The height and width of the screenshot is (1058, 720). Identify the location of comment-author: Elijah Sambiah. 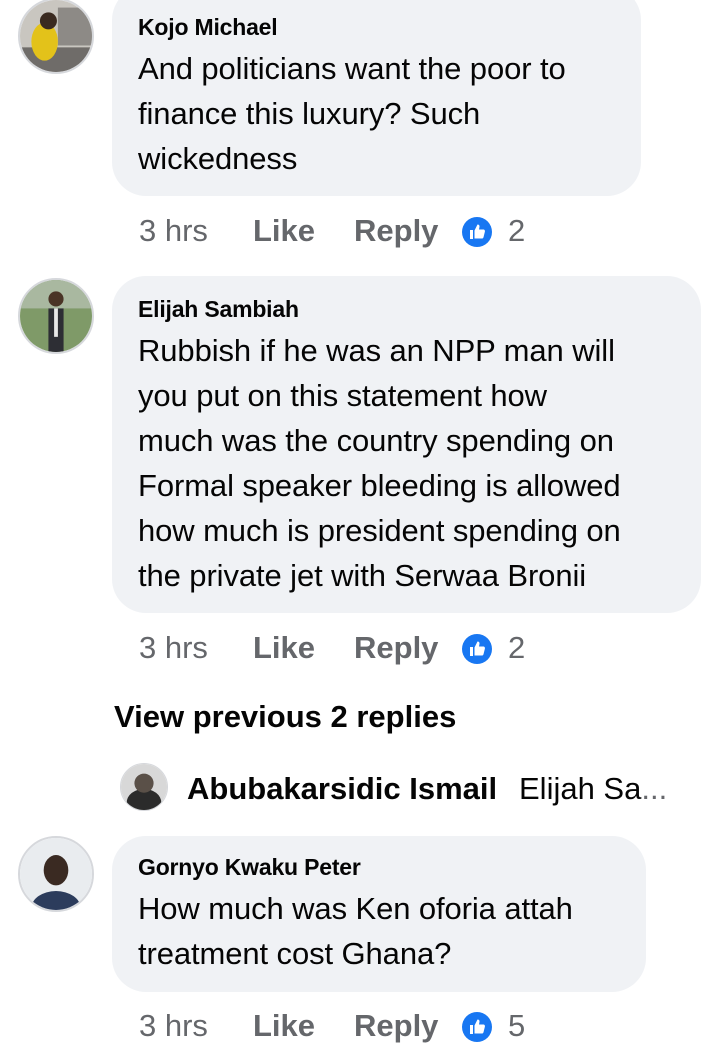
(419, 309).